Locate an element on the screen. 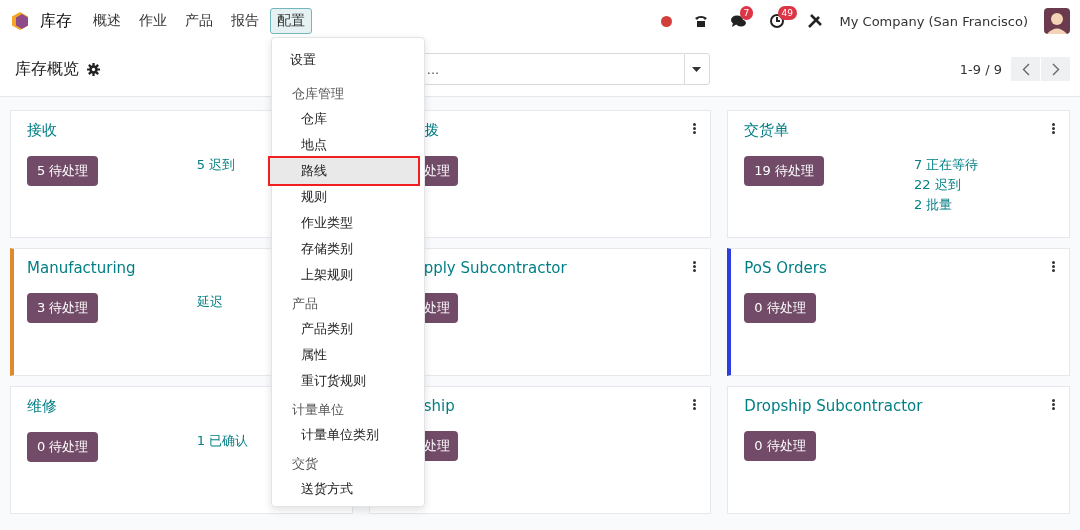  status-link: 2 批量 is located at coordinates (991, 205).